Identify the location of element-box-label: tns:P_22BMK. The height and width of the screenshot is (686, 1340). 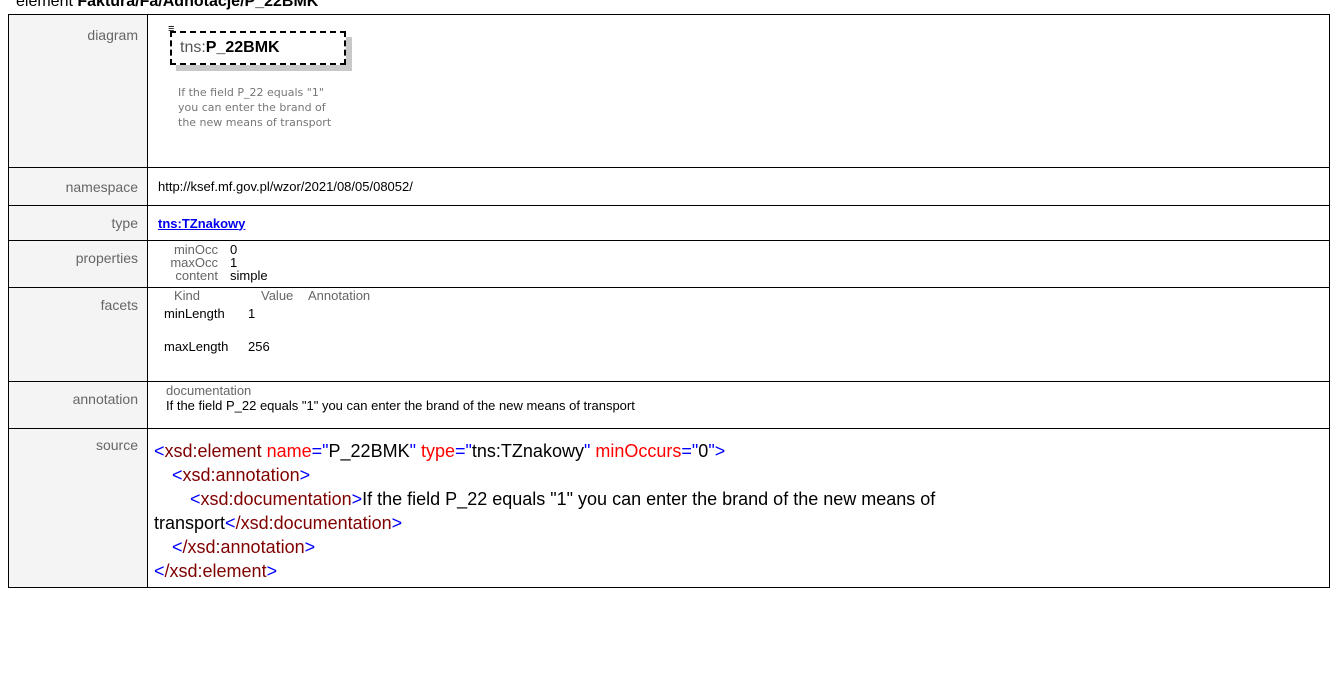
(230, 48).